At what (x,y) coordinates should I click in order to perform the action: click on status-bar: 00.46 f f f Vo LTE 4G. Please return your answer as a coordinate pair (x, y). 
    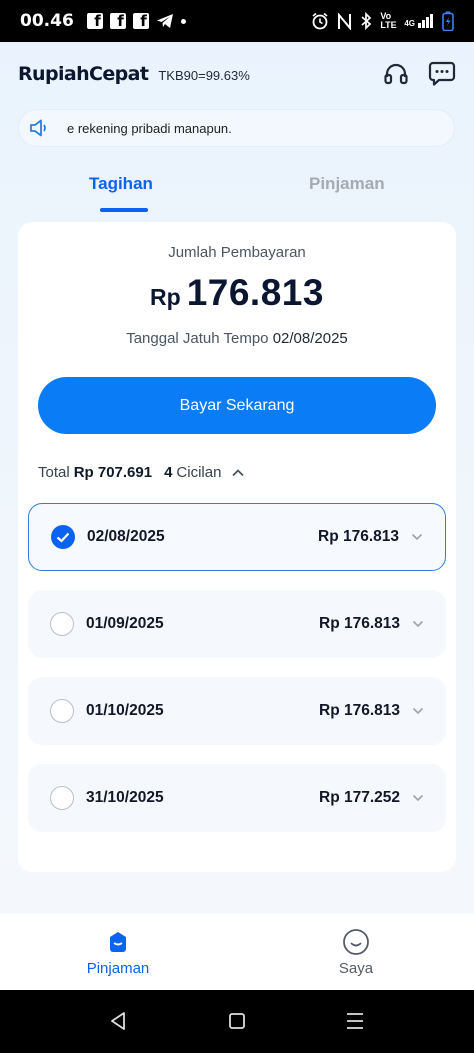
    Looking at the image, I should click on (237, 21).